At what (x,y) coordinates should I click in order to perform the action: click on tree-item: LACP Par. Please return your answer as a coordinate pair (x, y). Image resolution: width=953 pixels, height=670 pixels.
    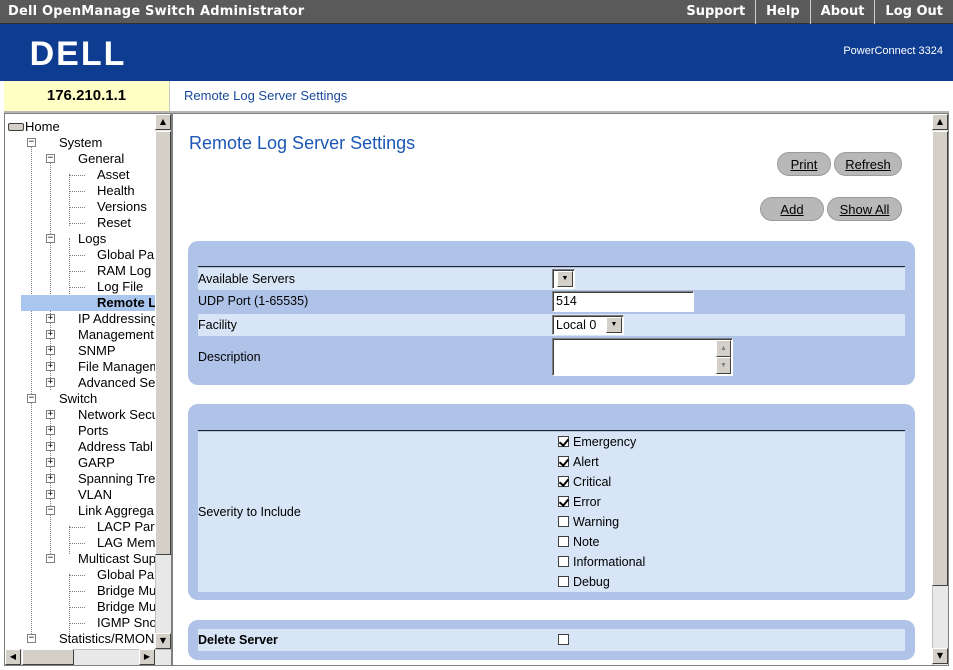
    Looking at the image, I should click on (126, 527).